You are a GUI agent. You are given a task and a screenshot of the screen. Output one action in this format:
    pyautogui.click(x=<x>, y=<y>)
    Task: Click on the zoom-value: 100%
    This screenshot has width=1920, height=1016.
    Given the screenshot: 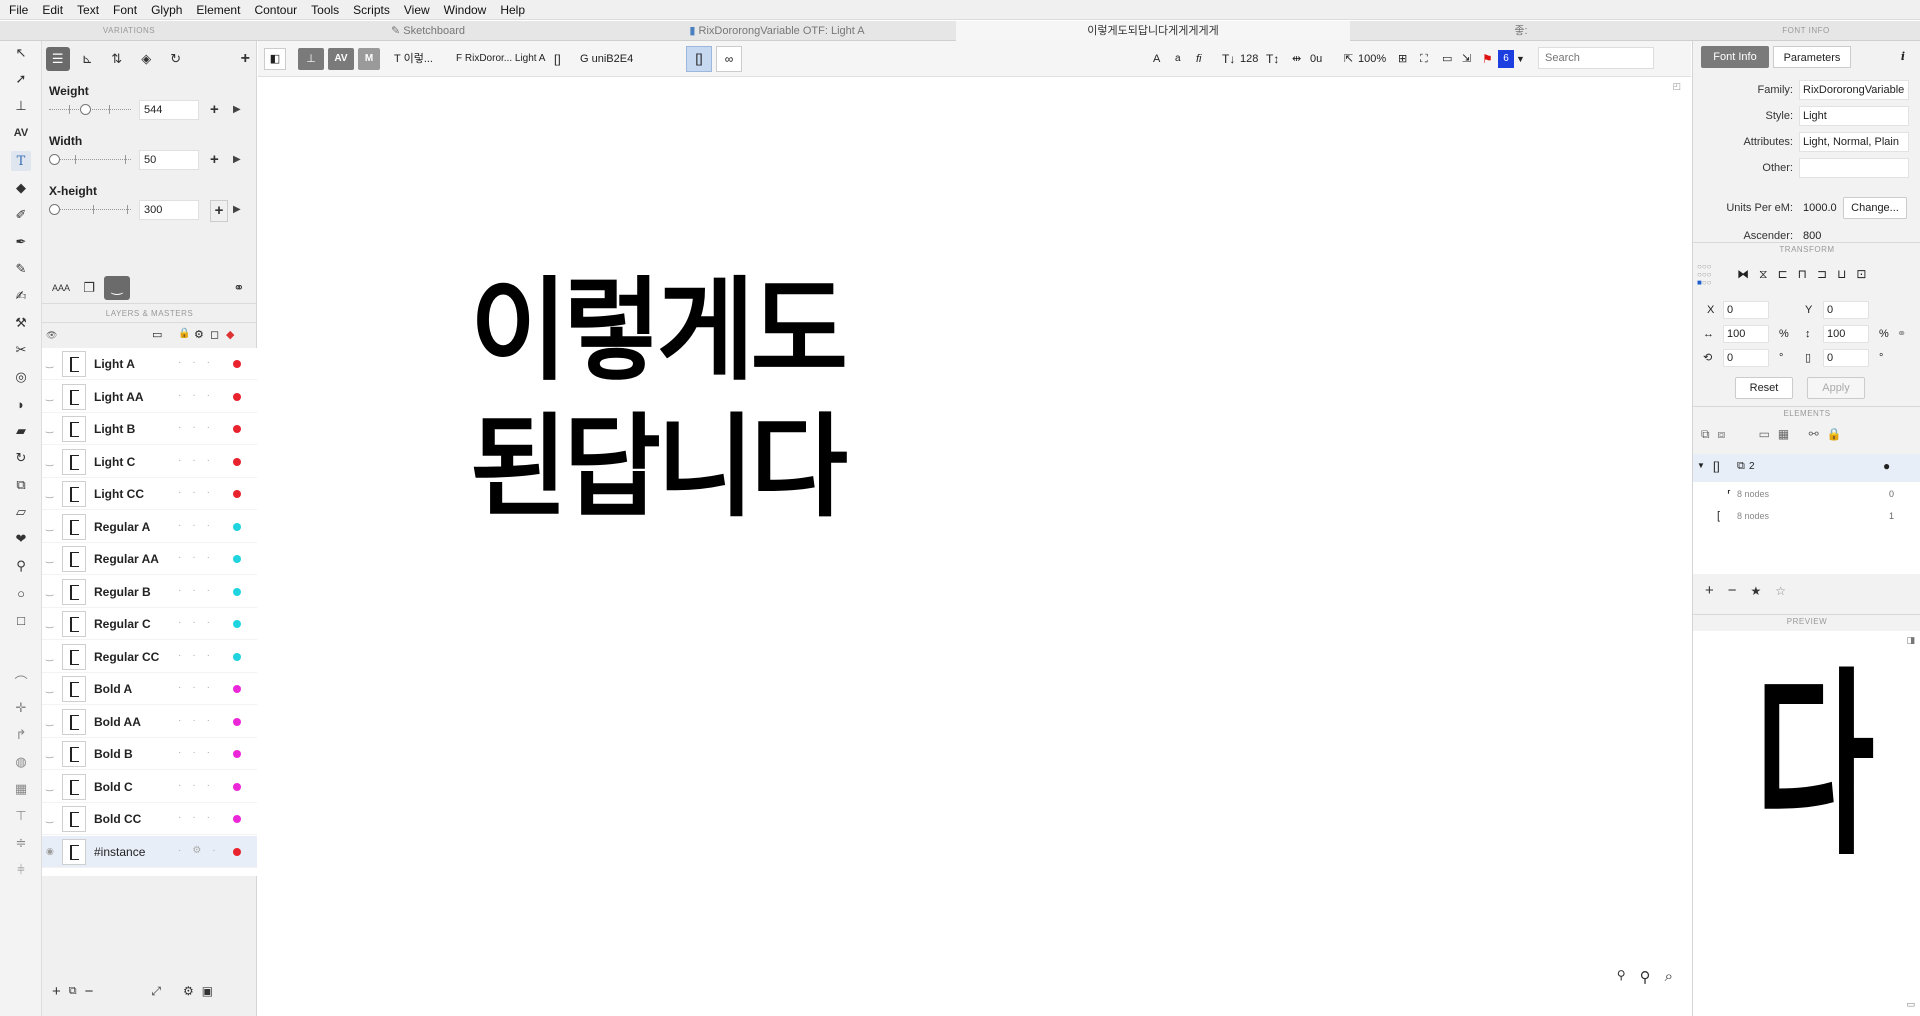 What is the action you would take?
    pyautogui.click(x=1372, y=59)
    